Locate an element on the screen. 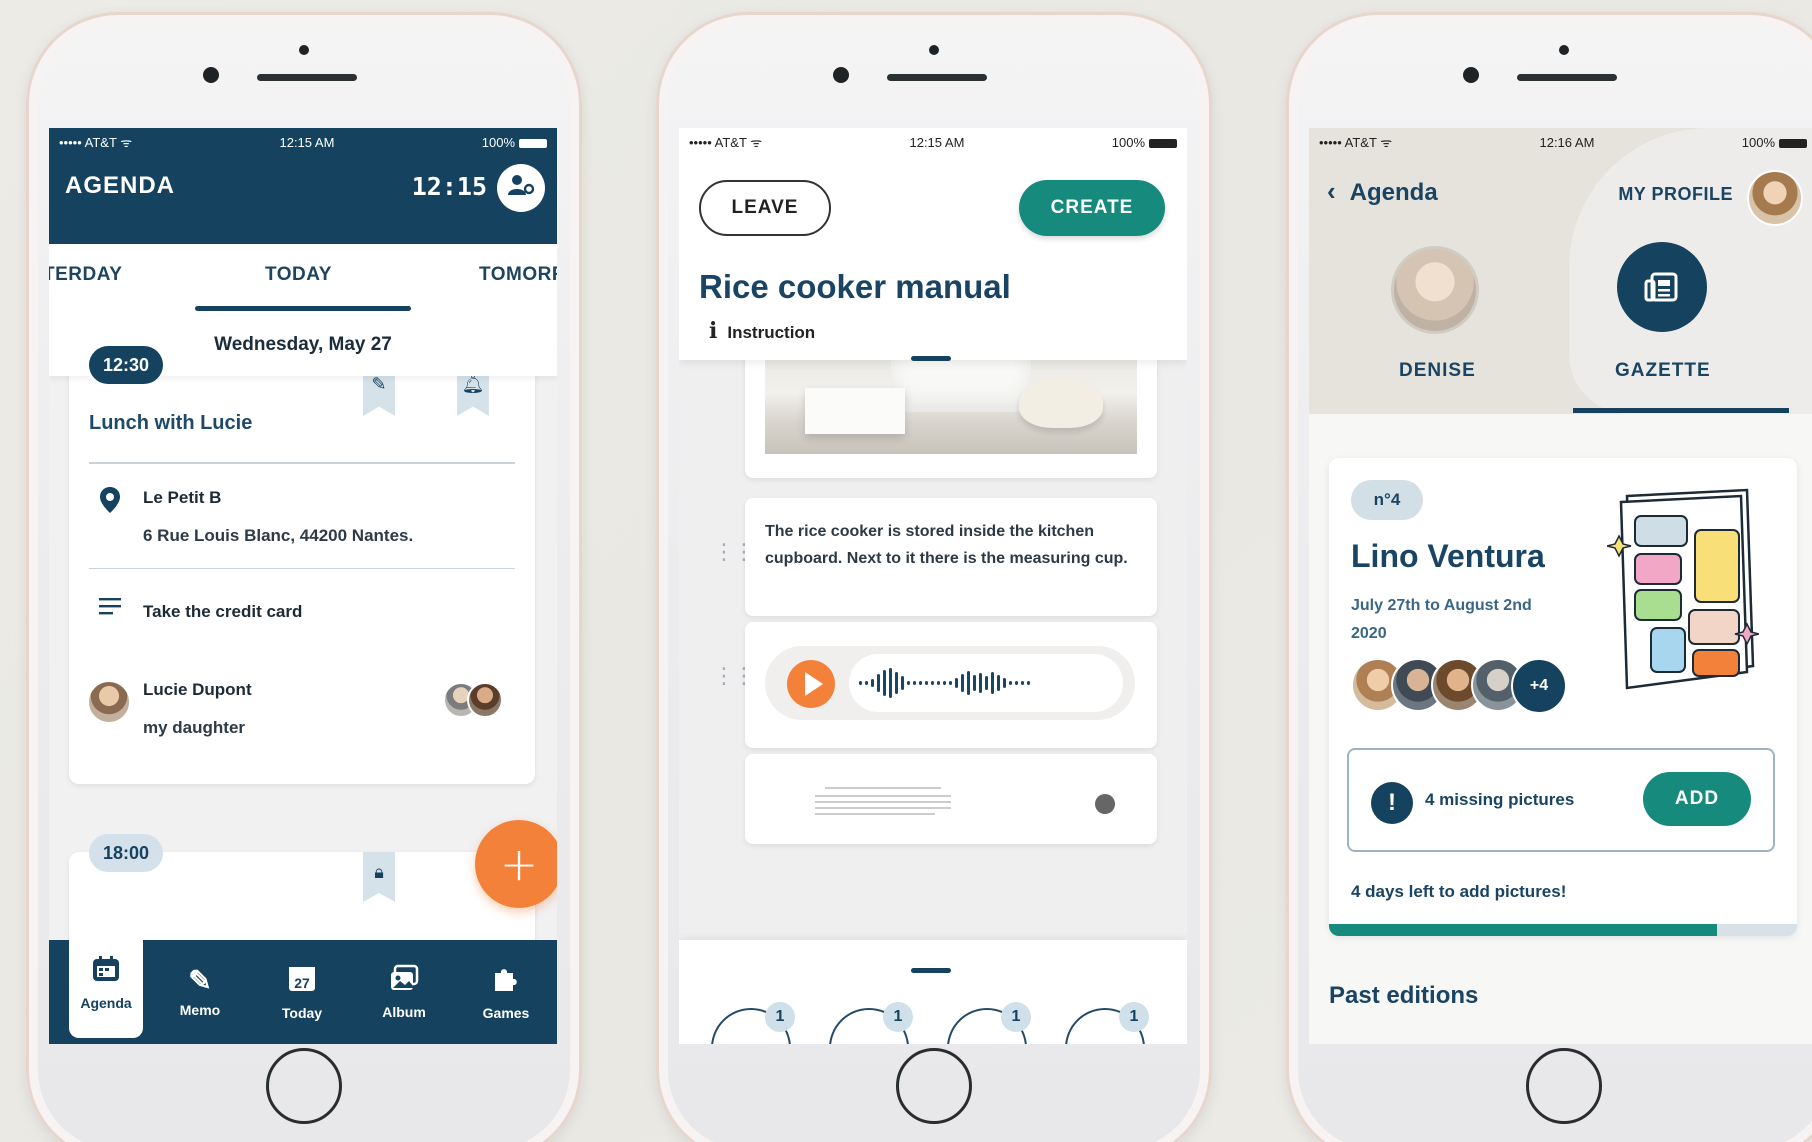 Image resolution: width=1812 pixels, height=1142 pixels. back-button: ‹ Agenda is located at coordinates (1382, 191).